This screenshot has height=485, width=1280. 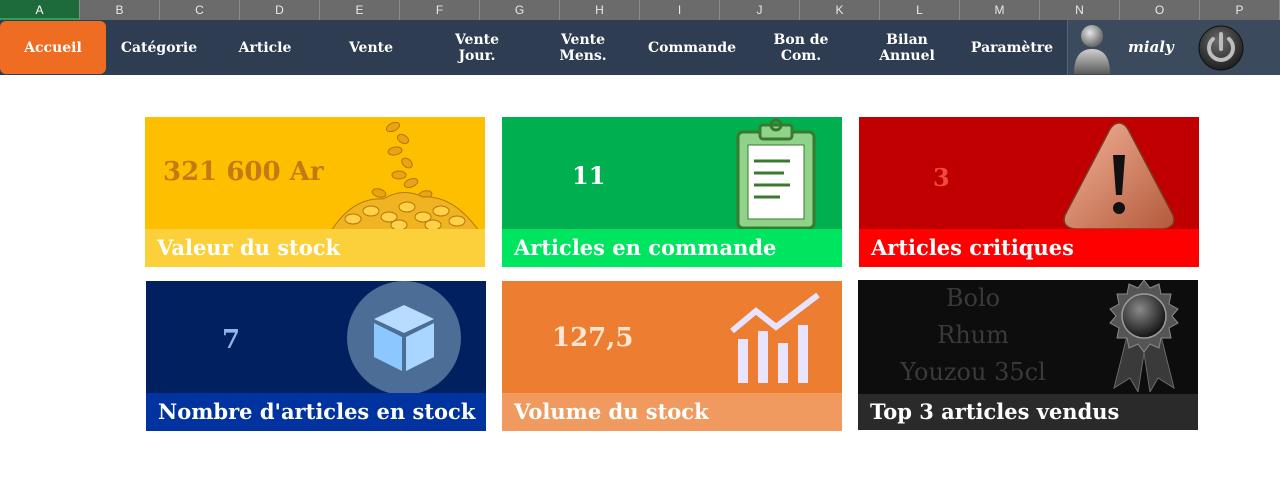 I want to click on clipboard-icon, so click(x=776, y=174).